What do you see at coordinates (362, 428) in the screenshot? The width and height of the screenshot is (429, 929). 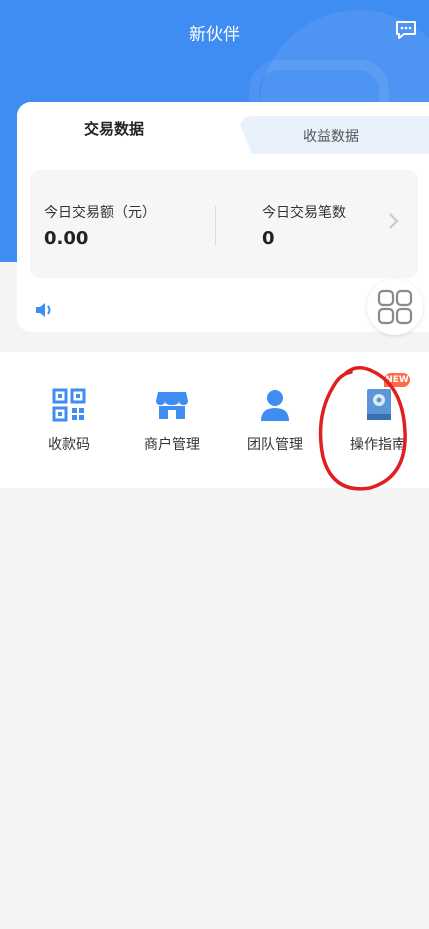 I see `annotation-circle` at bounding box center [362, 428].